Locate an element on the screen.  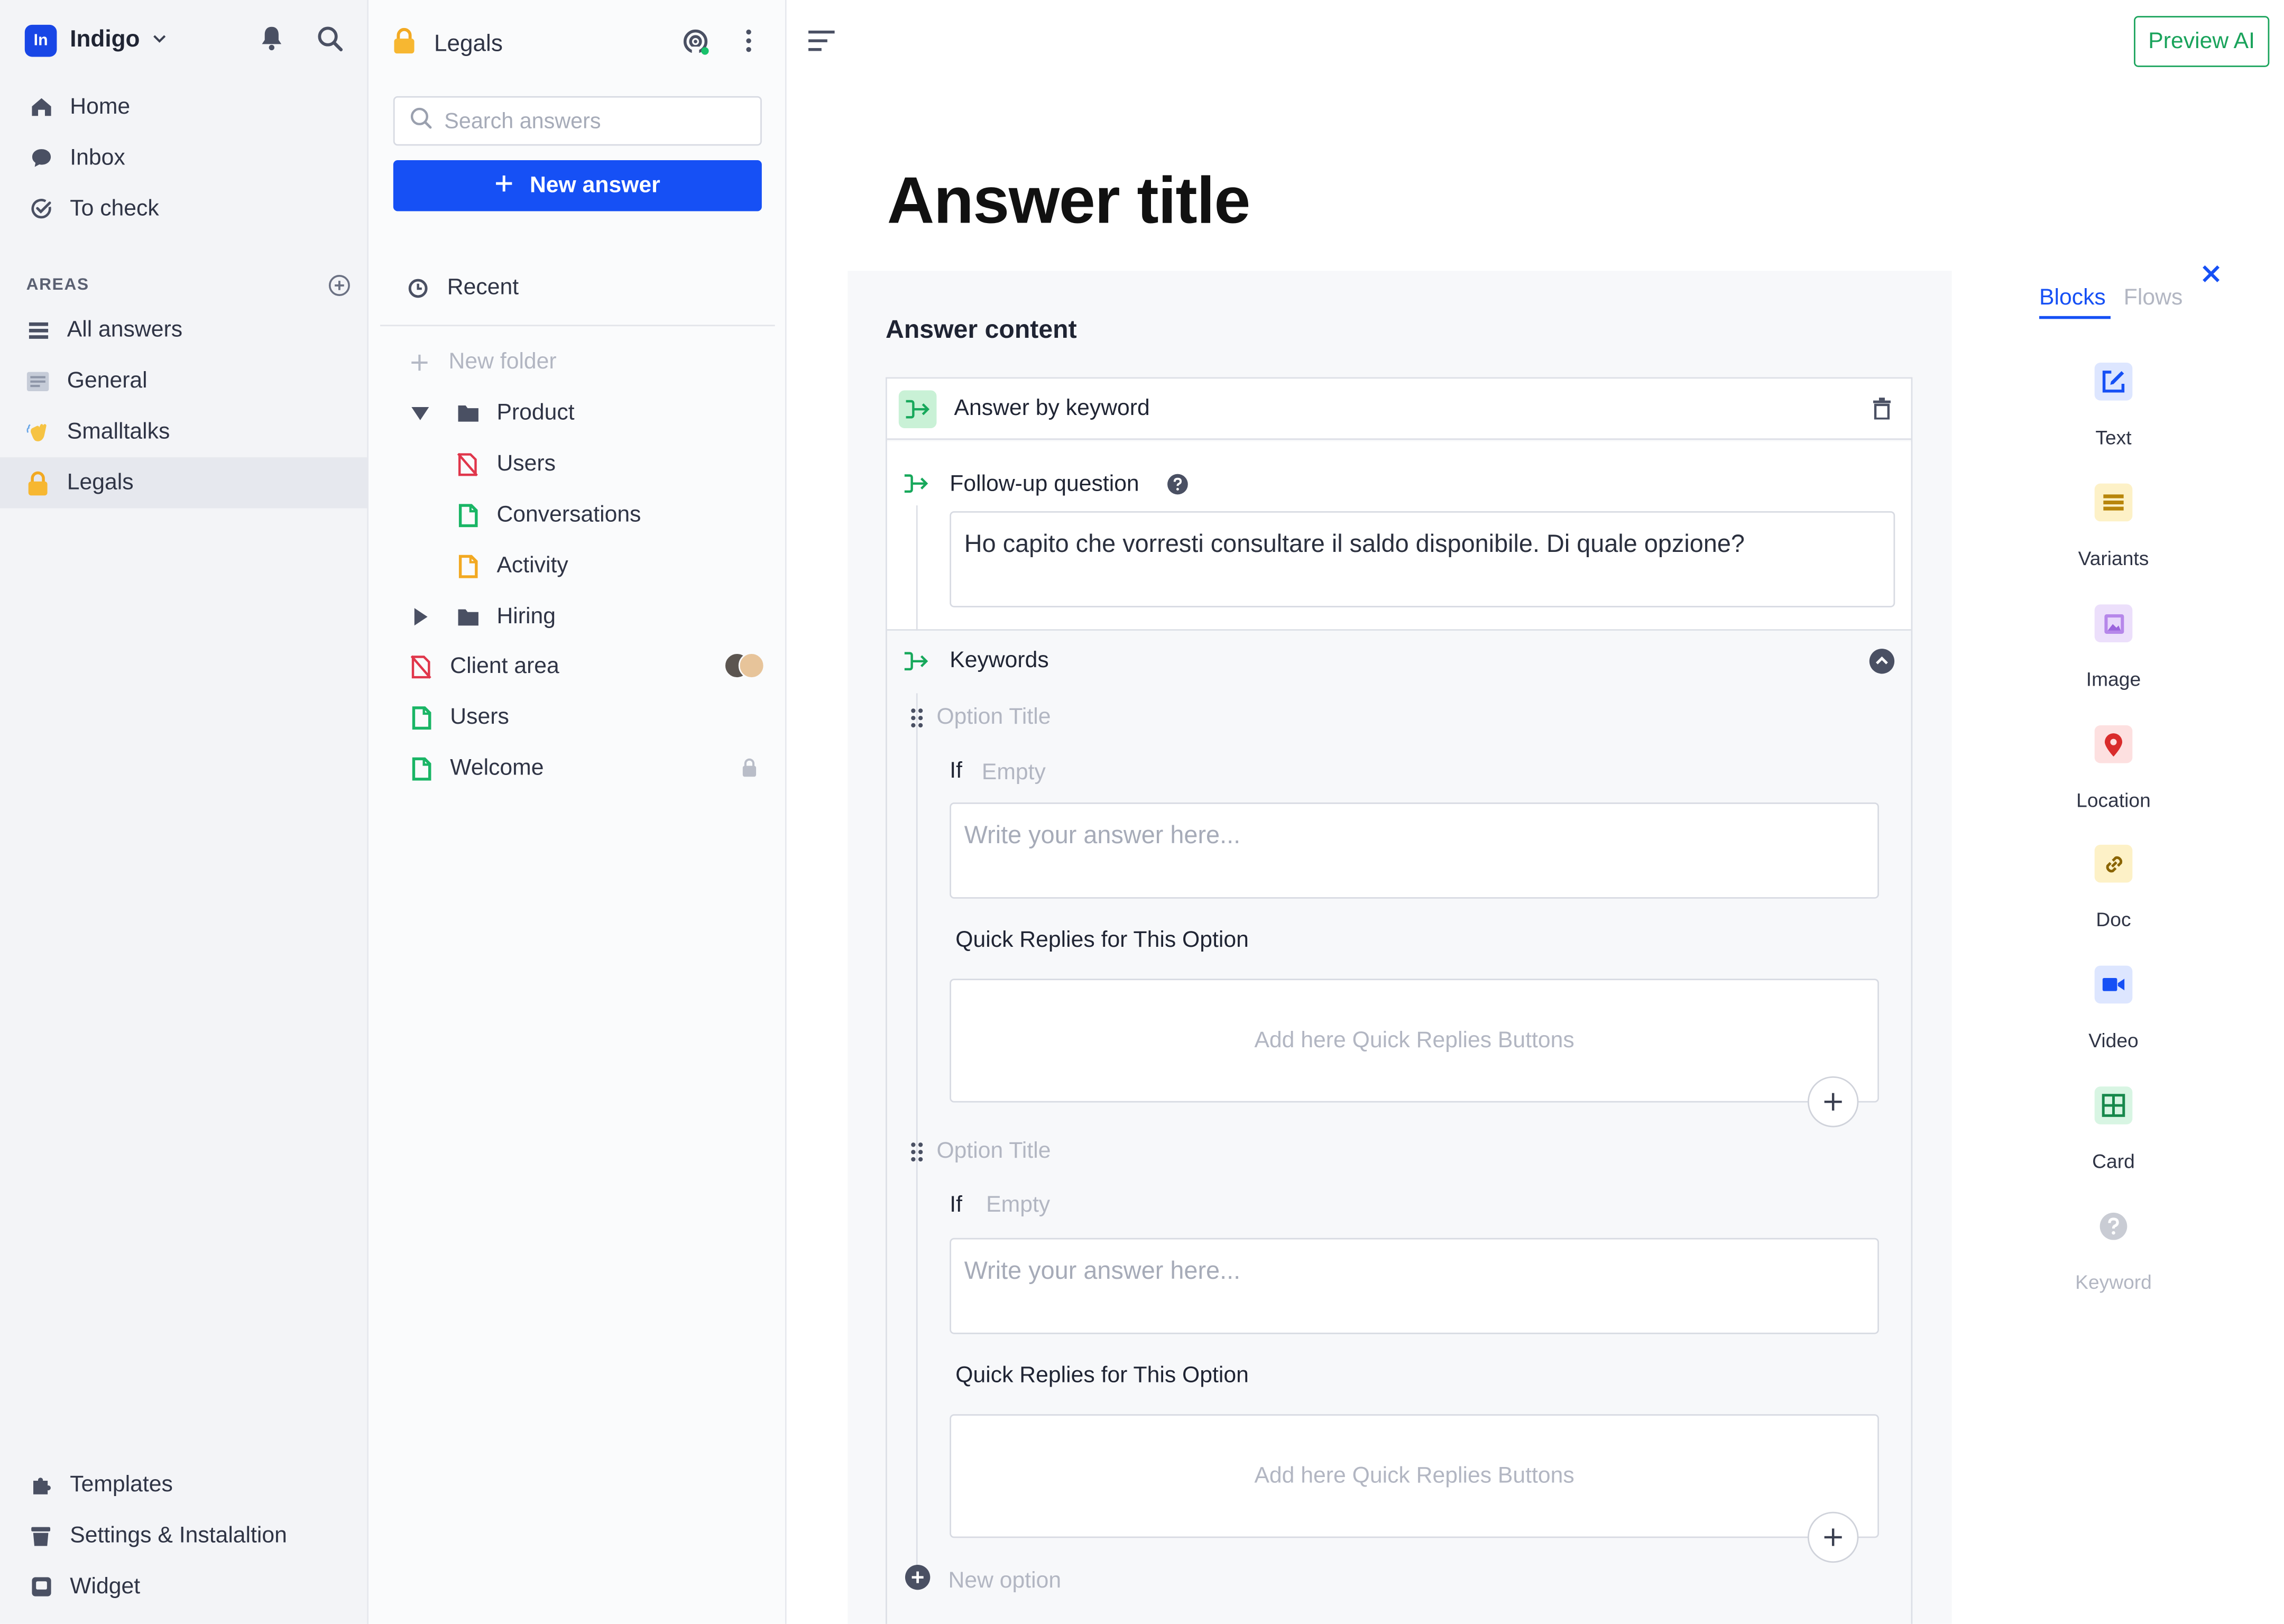
folder-hiring: Hiring is located at coordinates (484, 617).